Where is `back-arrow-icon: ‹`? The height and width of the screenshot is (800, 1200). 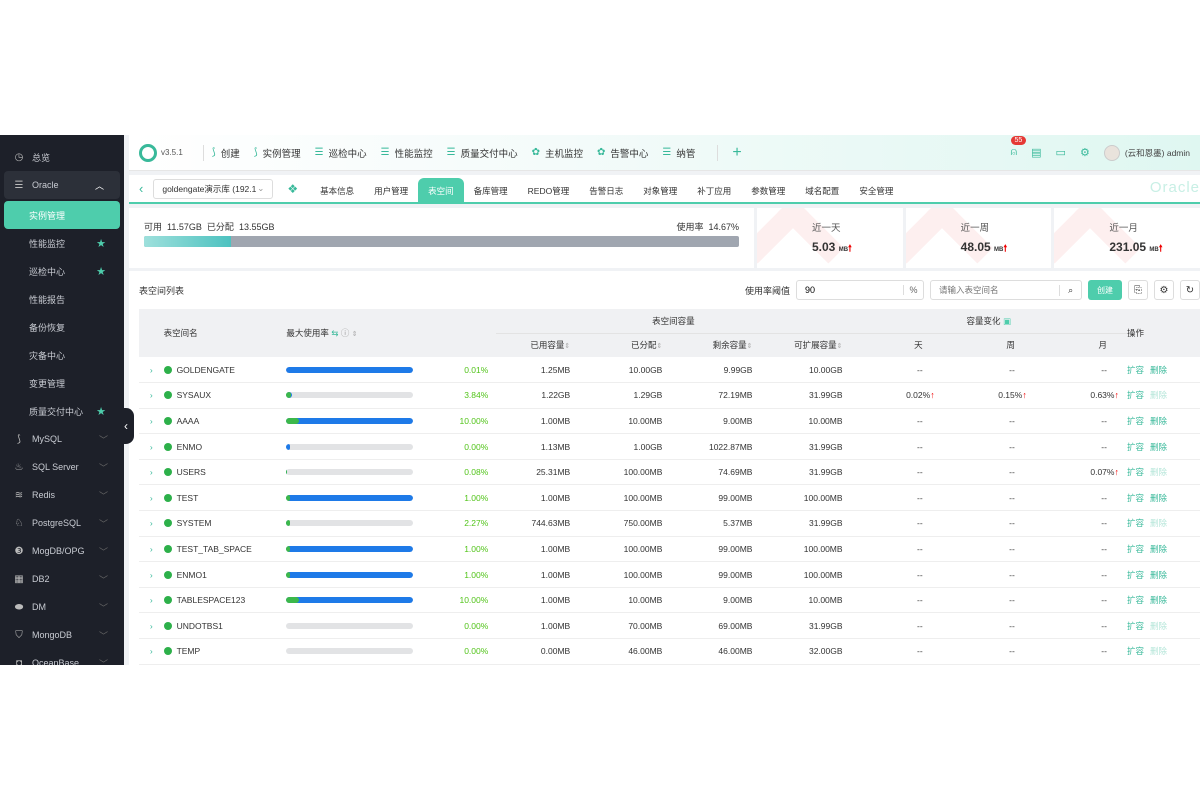
back-arrow-icon: ‹ is located at coordinates (141, 188).